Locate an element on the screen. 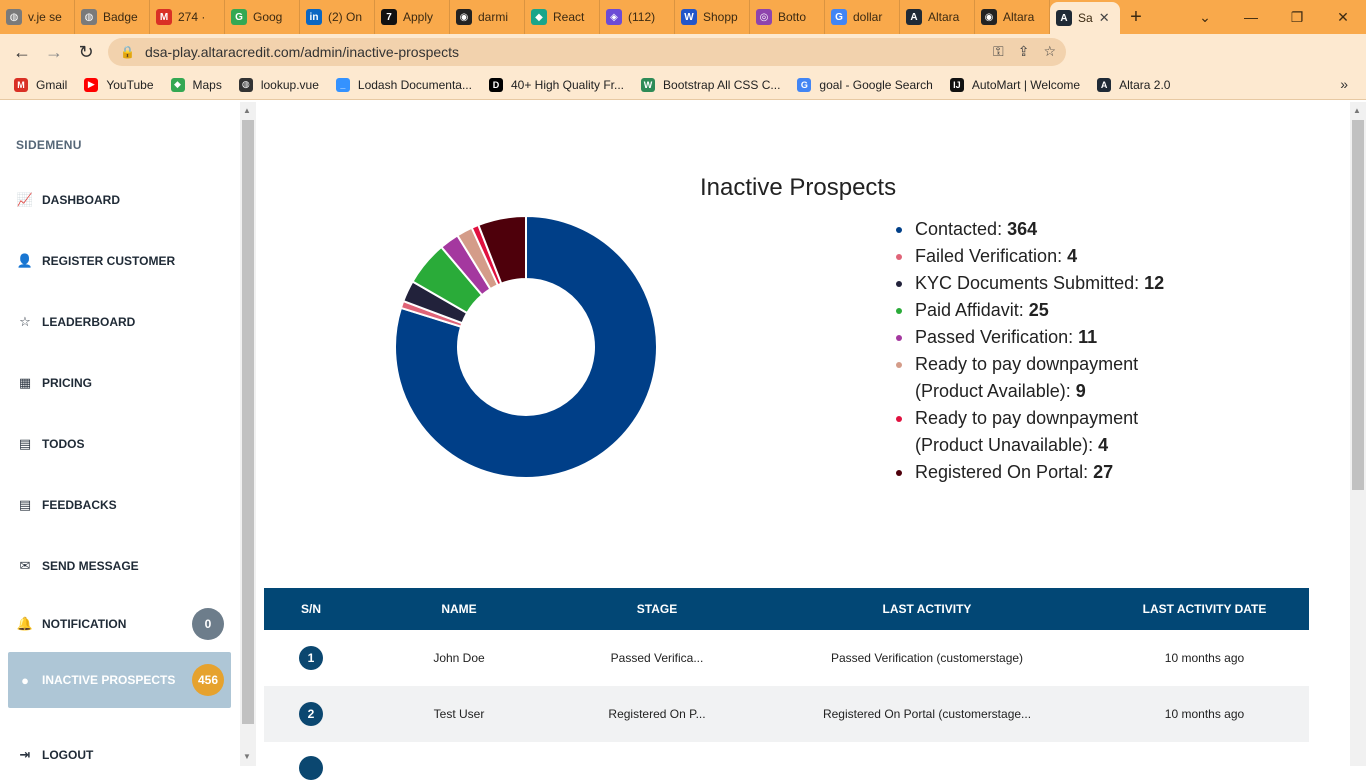 The width and height of the screenshot is (1366, 783). sidebar-item-leaderboard: ☆ LEADERBOARD is located at coordinates (121, 322).